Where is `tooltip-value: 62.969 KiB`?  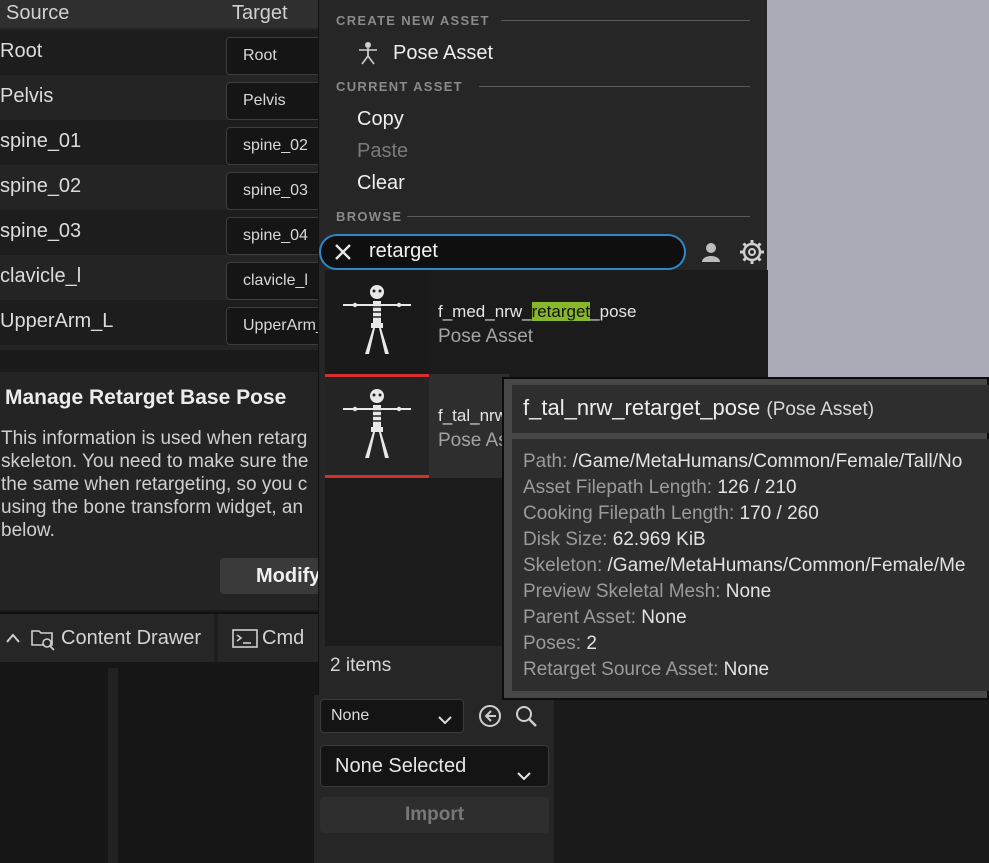 tooltip-value: 62.969 KiB is located at coordinates (659, 539).